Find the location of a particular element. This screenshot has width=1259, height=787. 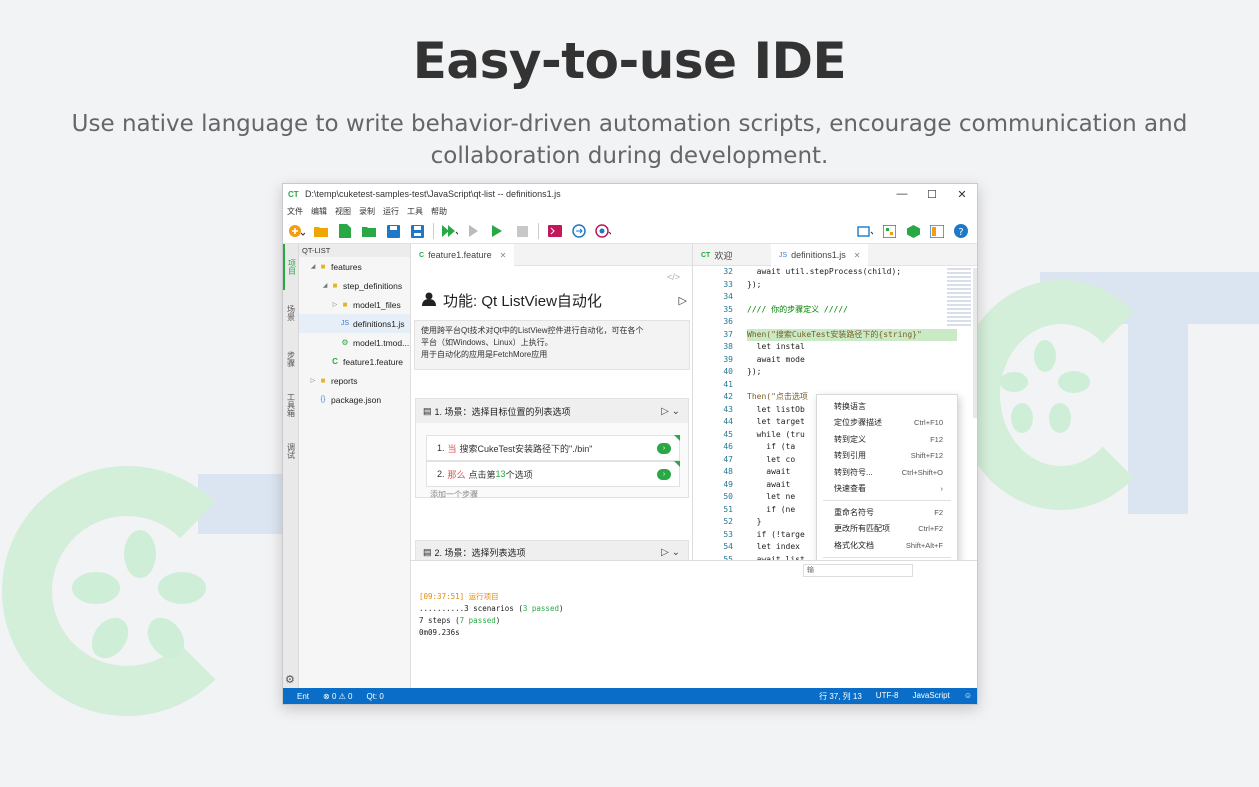

tab-welcome: CT 欢迎 is located at coordinates (732, 255).